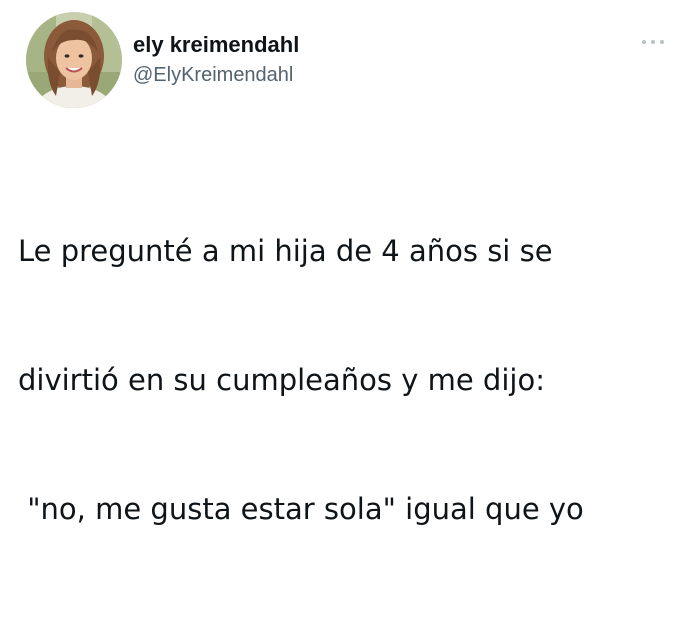 The width and height of the screenshot is (700, 617). I want to click on author-info: ely kreimendahl @ElyKreimendahl, so click(216, 59).